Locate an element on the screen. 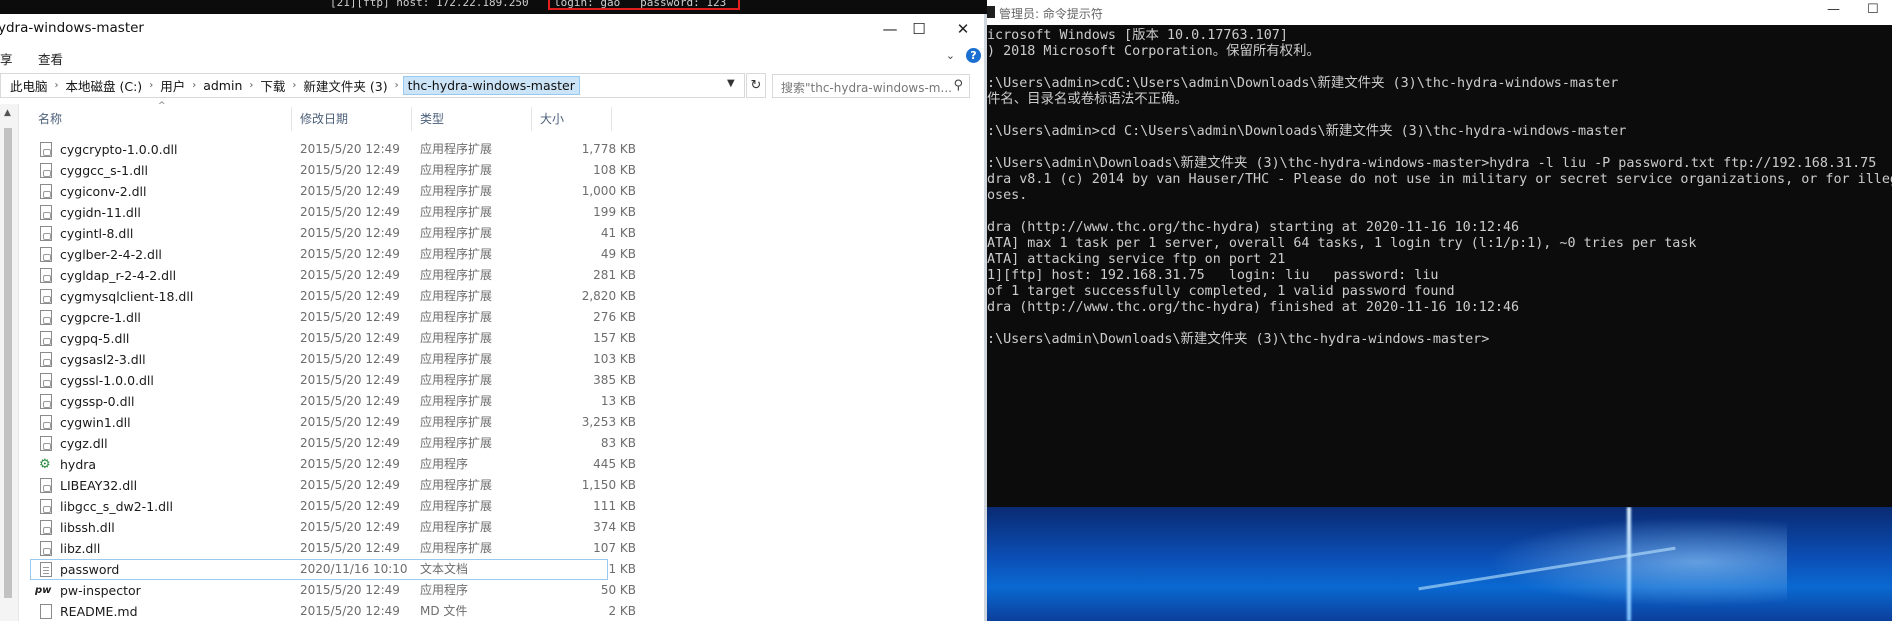  file-row: libz.dll 2015/5/20 12:49 应用程序扩展 107 KB is located at coordinates (333, 548).